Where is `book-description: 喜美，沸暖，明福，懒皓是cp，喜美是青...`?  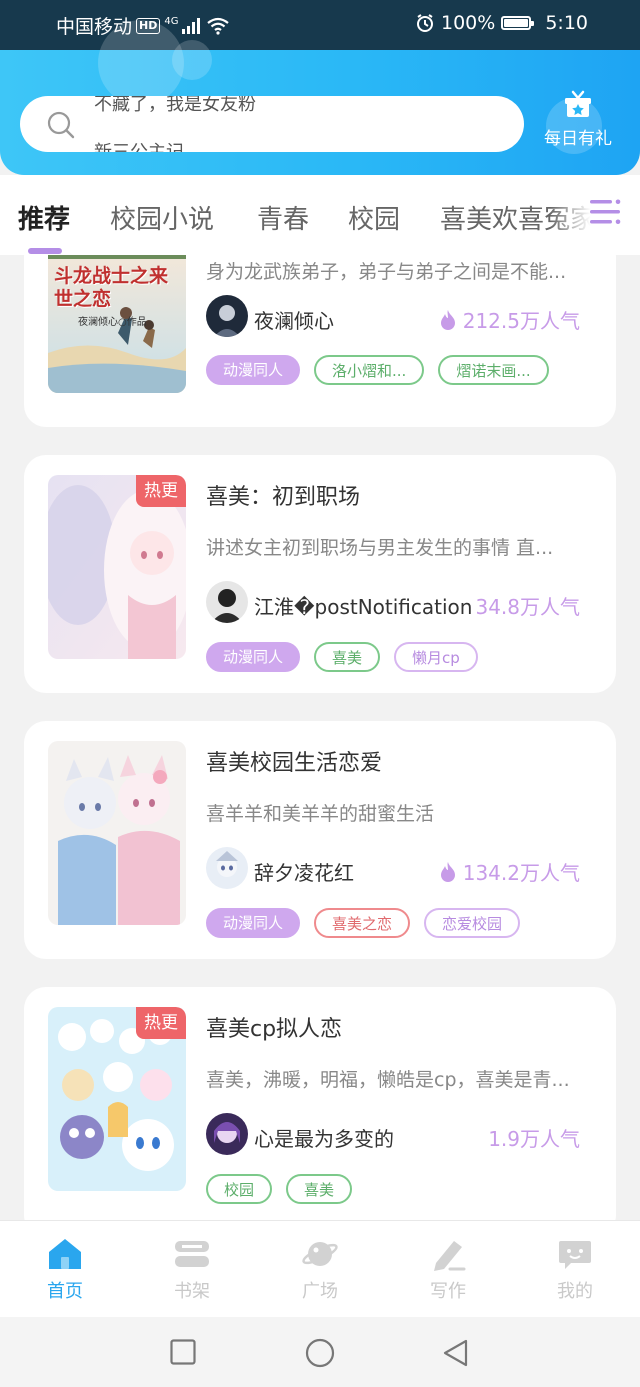 book-description: 喜美，沸暖，明福，懒皓是cp，喜美是青... is located at coordinates (388, 1080).